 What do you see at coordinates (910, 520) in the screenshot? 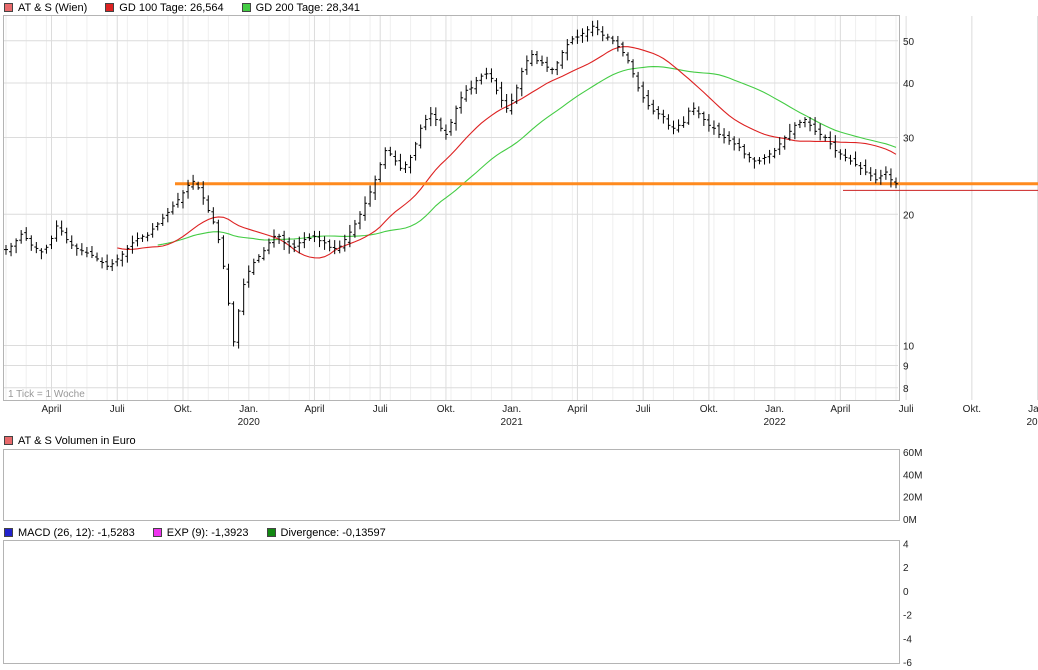
I see `y-tick-label: 0M` at bounding box center [910, 520].